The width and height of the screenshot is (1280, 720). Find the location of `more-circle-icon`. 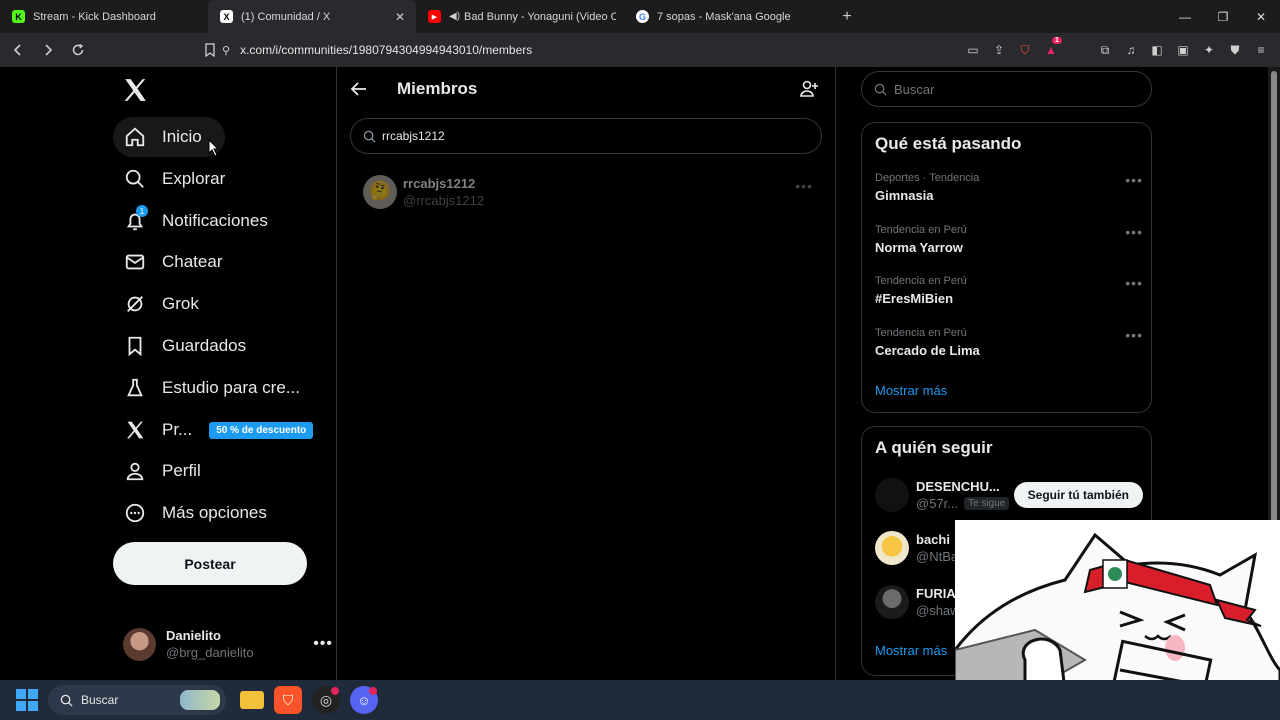

more-circle-icon is located at coordinates (135, 513).